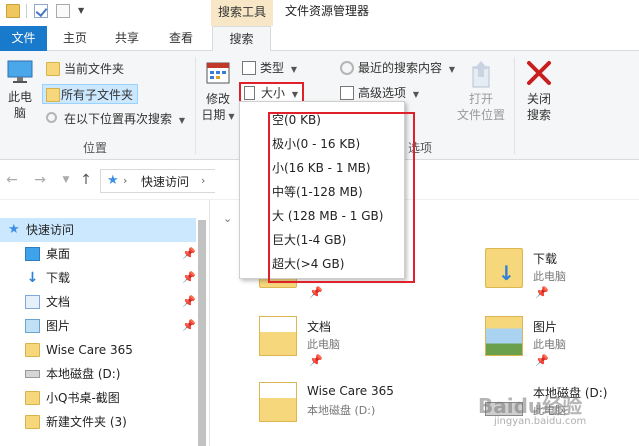 This screenshot has width=639, height=446. I want to click on open-location-label-2: 文件位置, so click(480, 115).